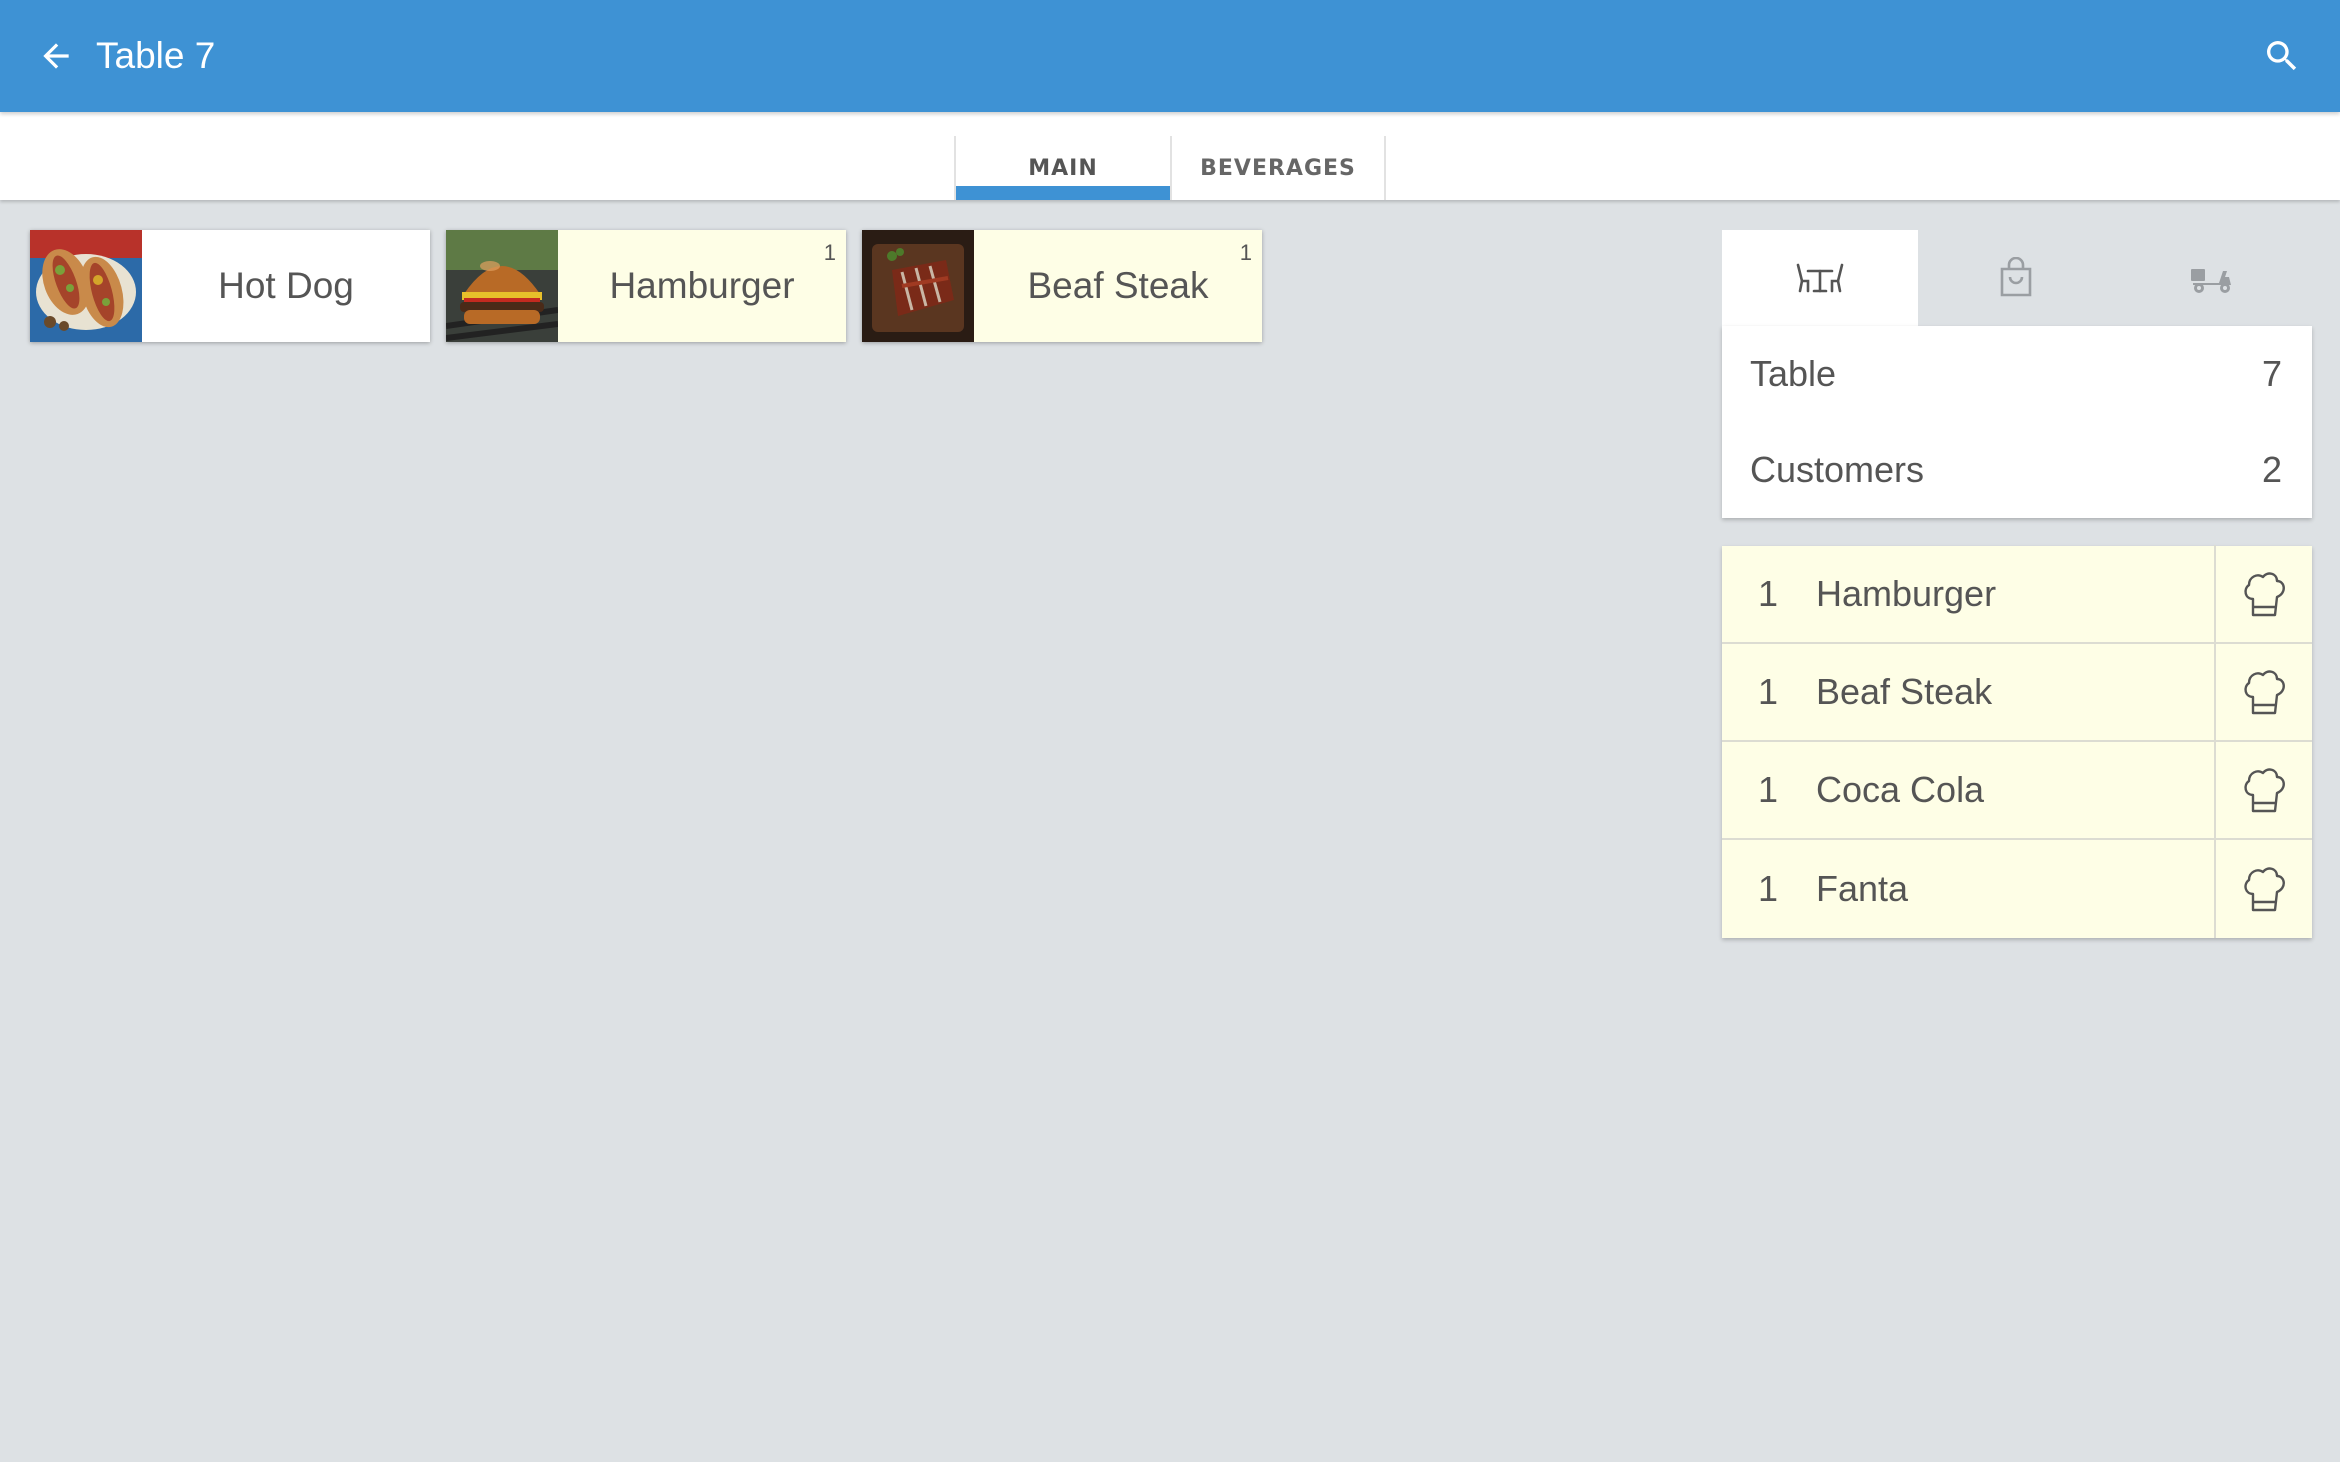  I want to click on tab-beverages: BEVERAGES, so click(1278, 168).